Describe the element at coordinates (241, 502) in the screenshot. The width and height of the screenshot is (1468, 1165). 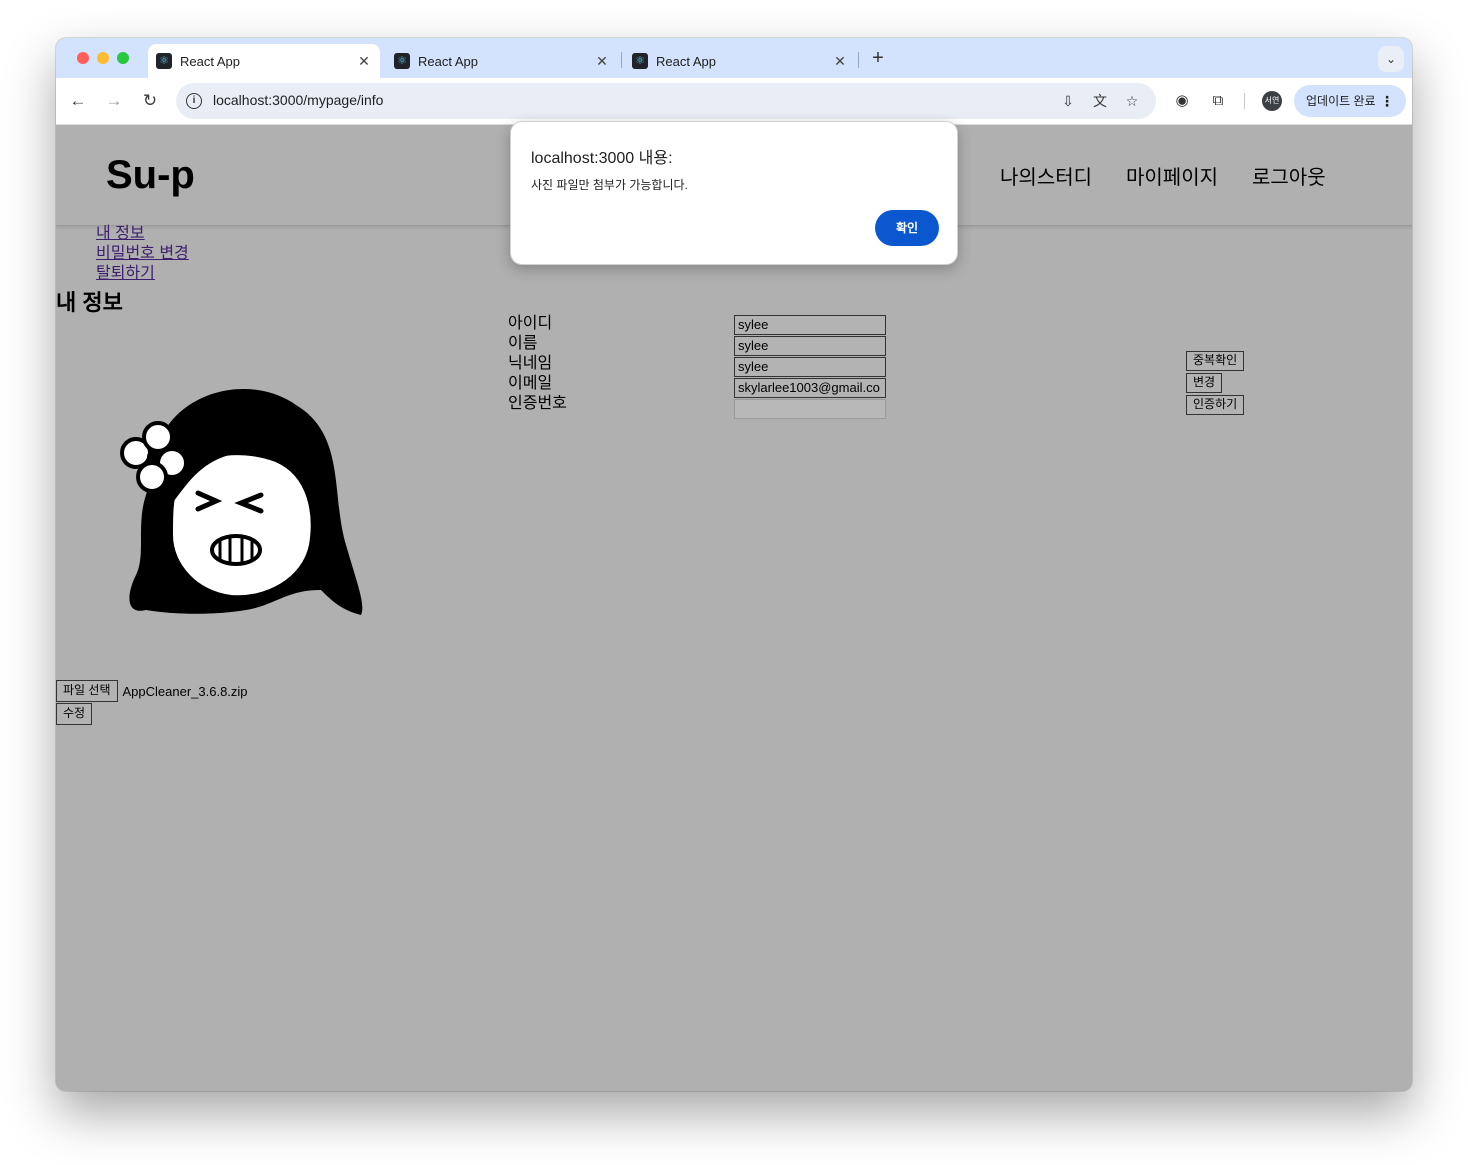
I see `profile-avatar-image` at that location.